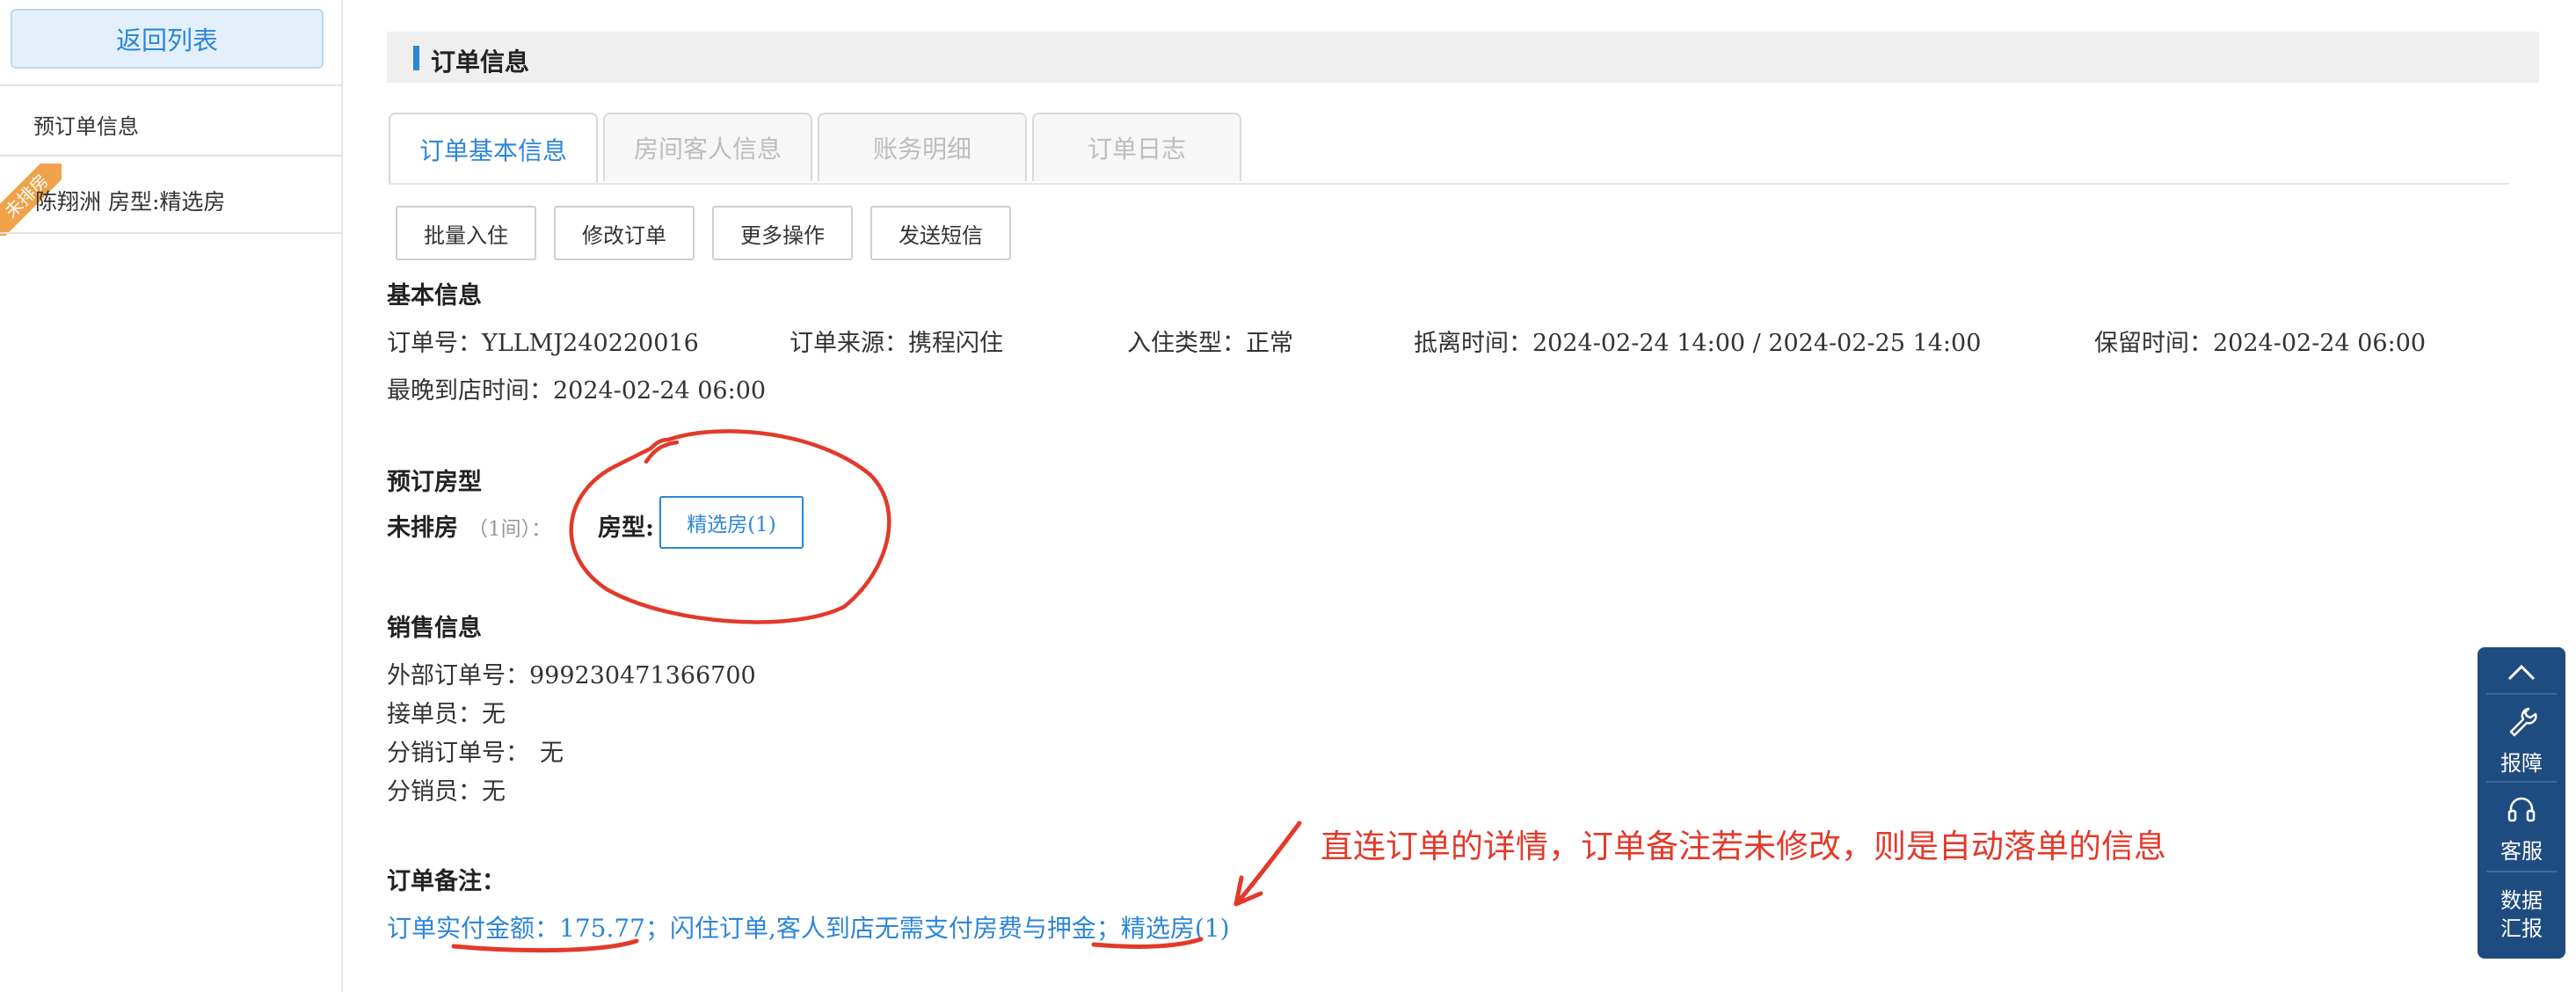  I want to click on source-field: 订单来源：携程闪住, so click(896, 341).